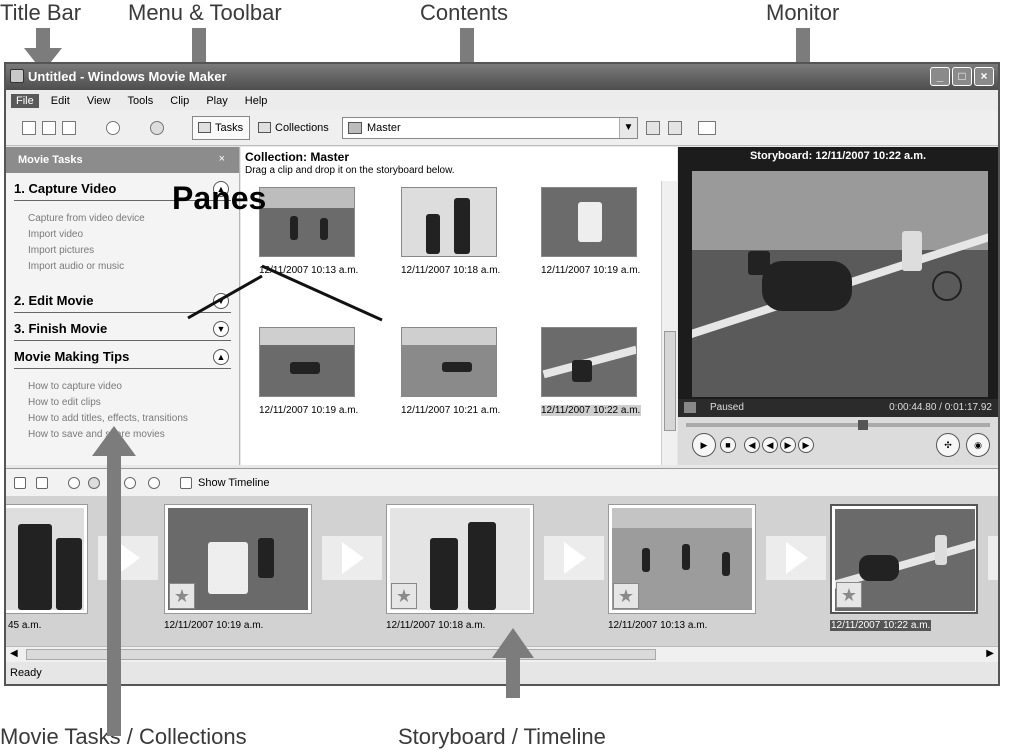 This screenshot has width=1024, height=755. What do you see at coordinates (788, 445) in the screenshot?
I see `forward-button: ▶` at bounding box center [788, 445].